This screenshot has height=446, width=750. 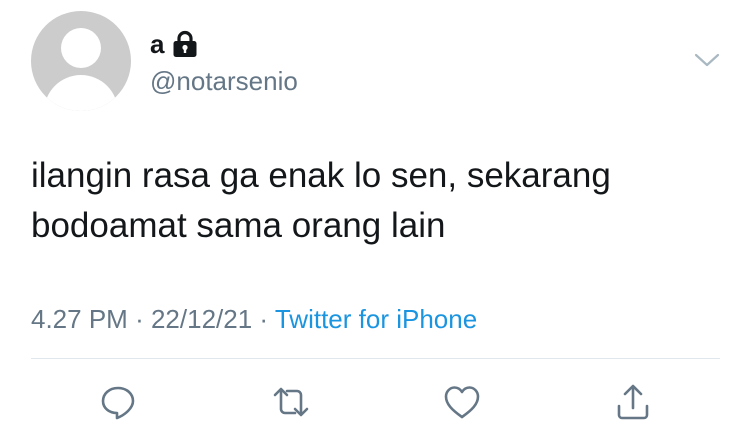 I want to click on retweet-button, so click(x=291, y=402).